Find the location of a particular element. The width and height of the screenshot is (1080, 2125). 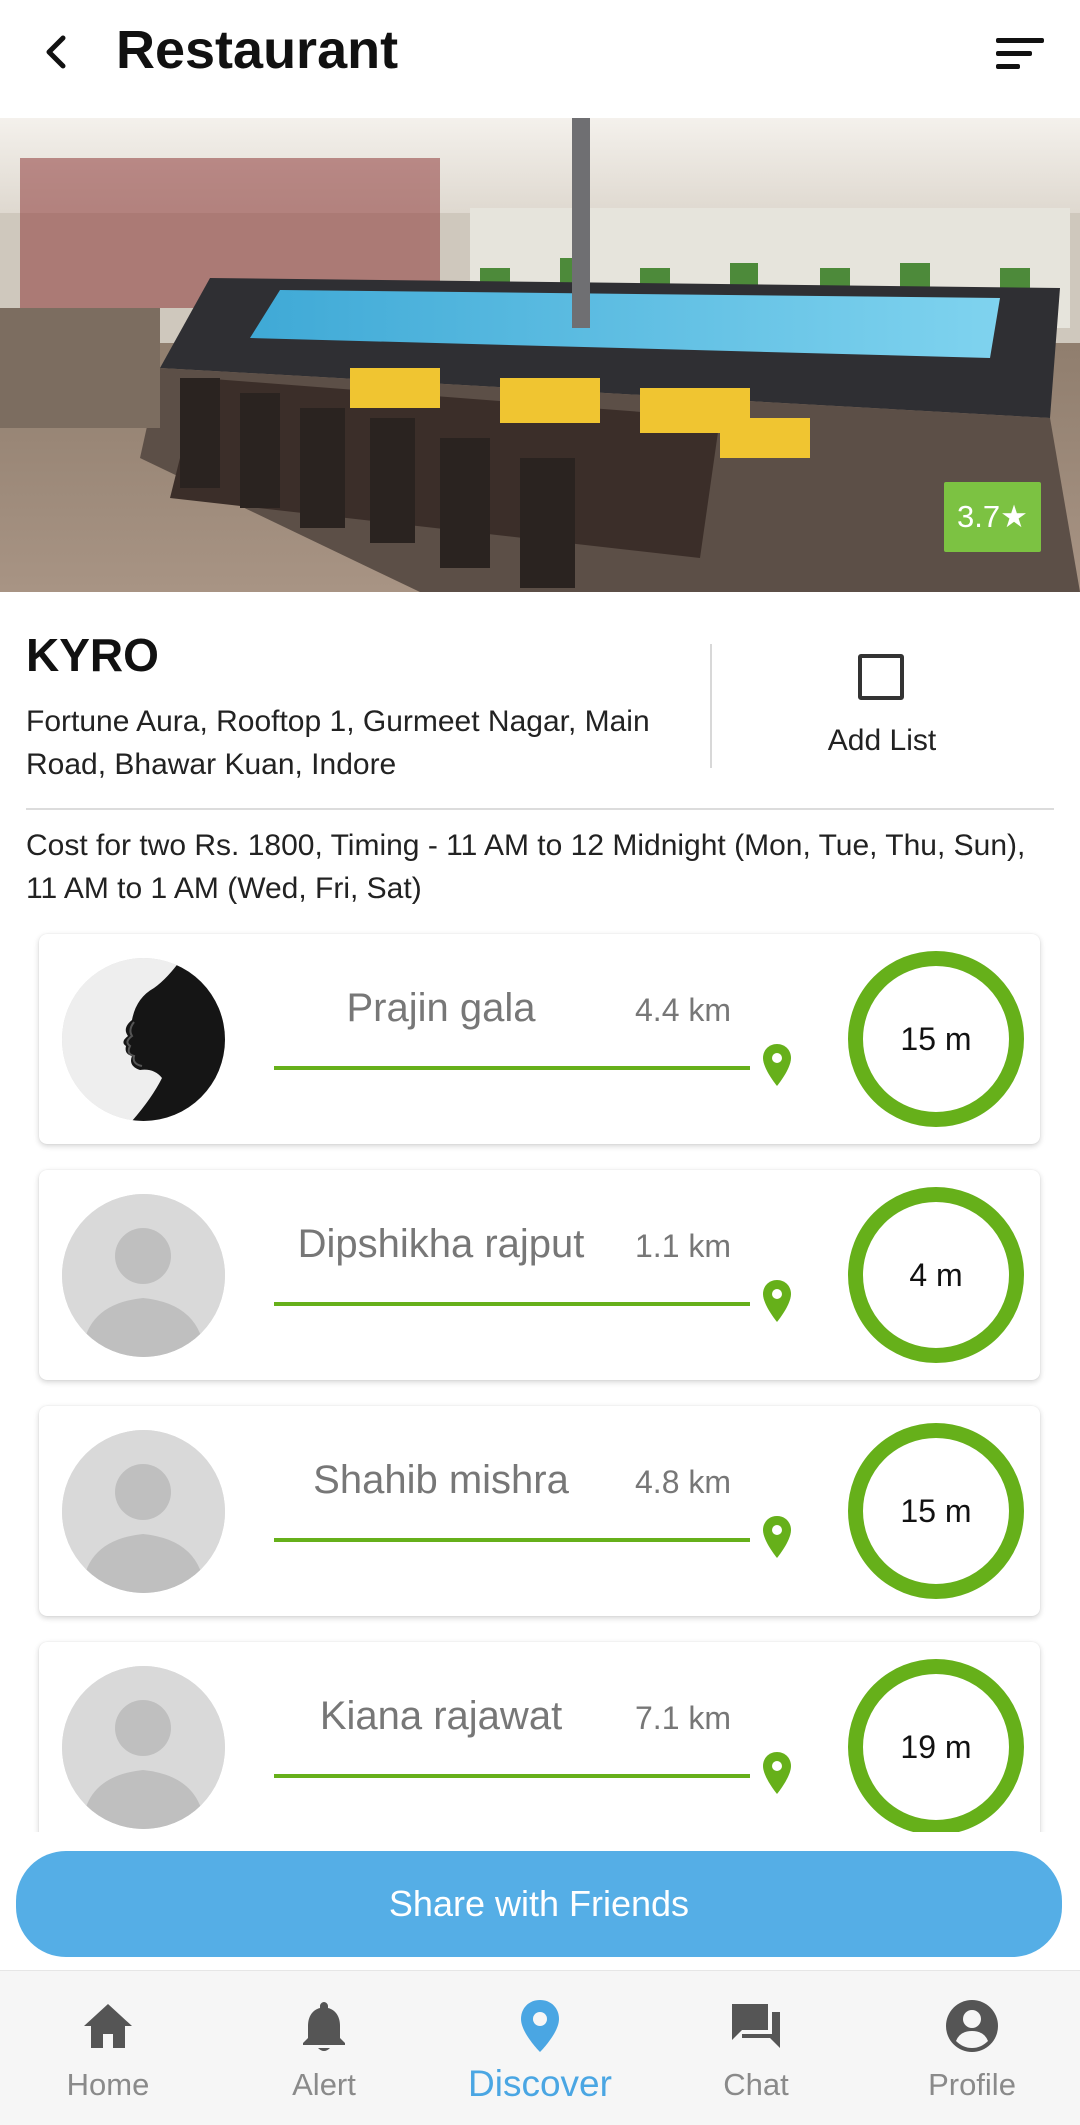

divider is located at coordinates (540, 809).